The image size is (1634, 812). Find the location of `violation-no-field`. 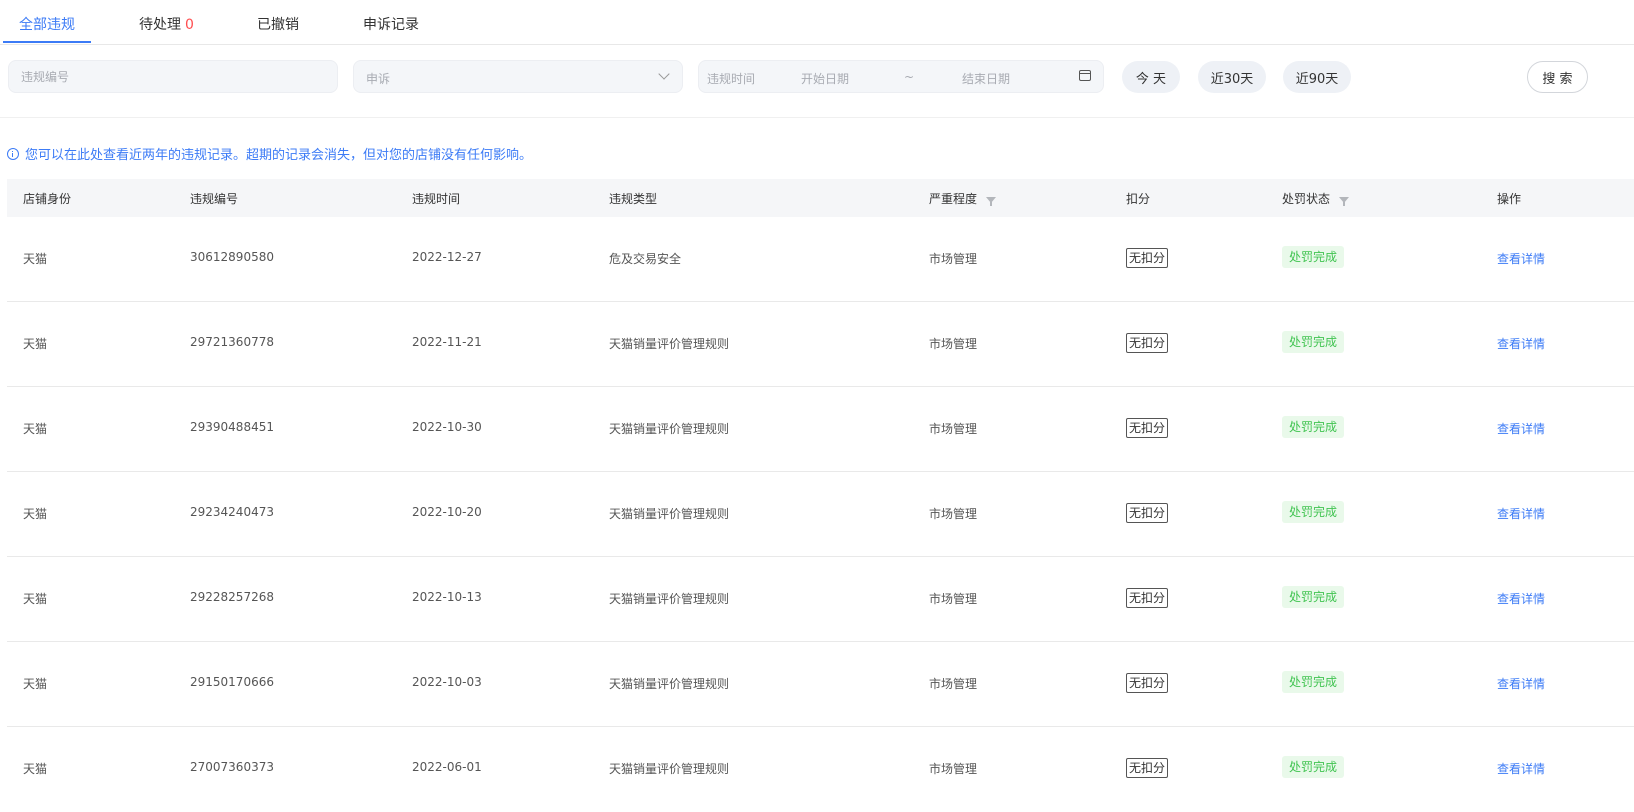

violation-no-field is located at coordinates (173, 76).